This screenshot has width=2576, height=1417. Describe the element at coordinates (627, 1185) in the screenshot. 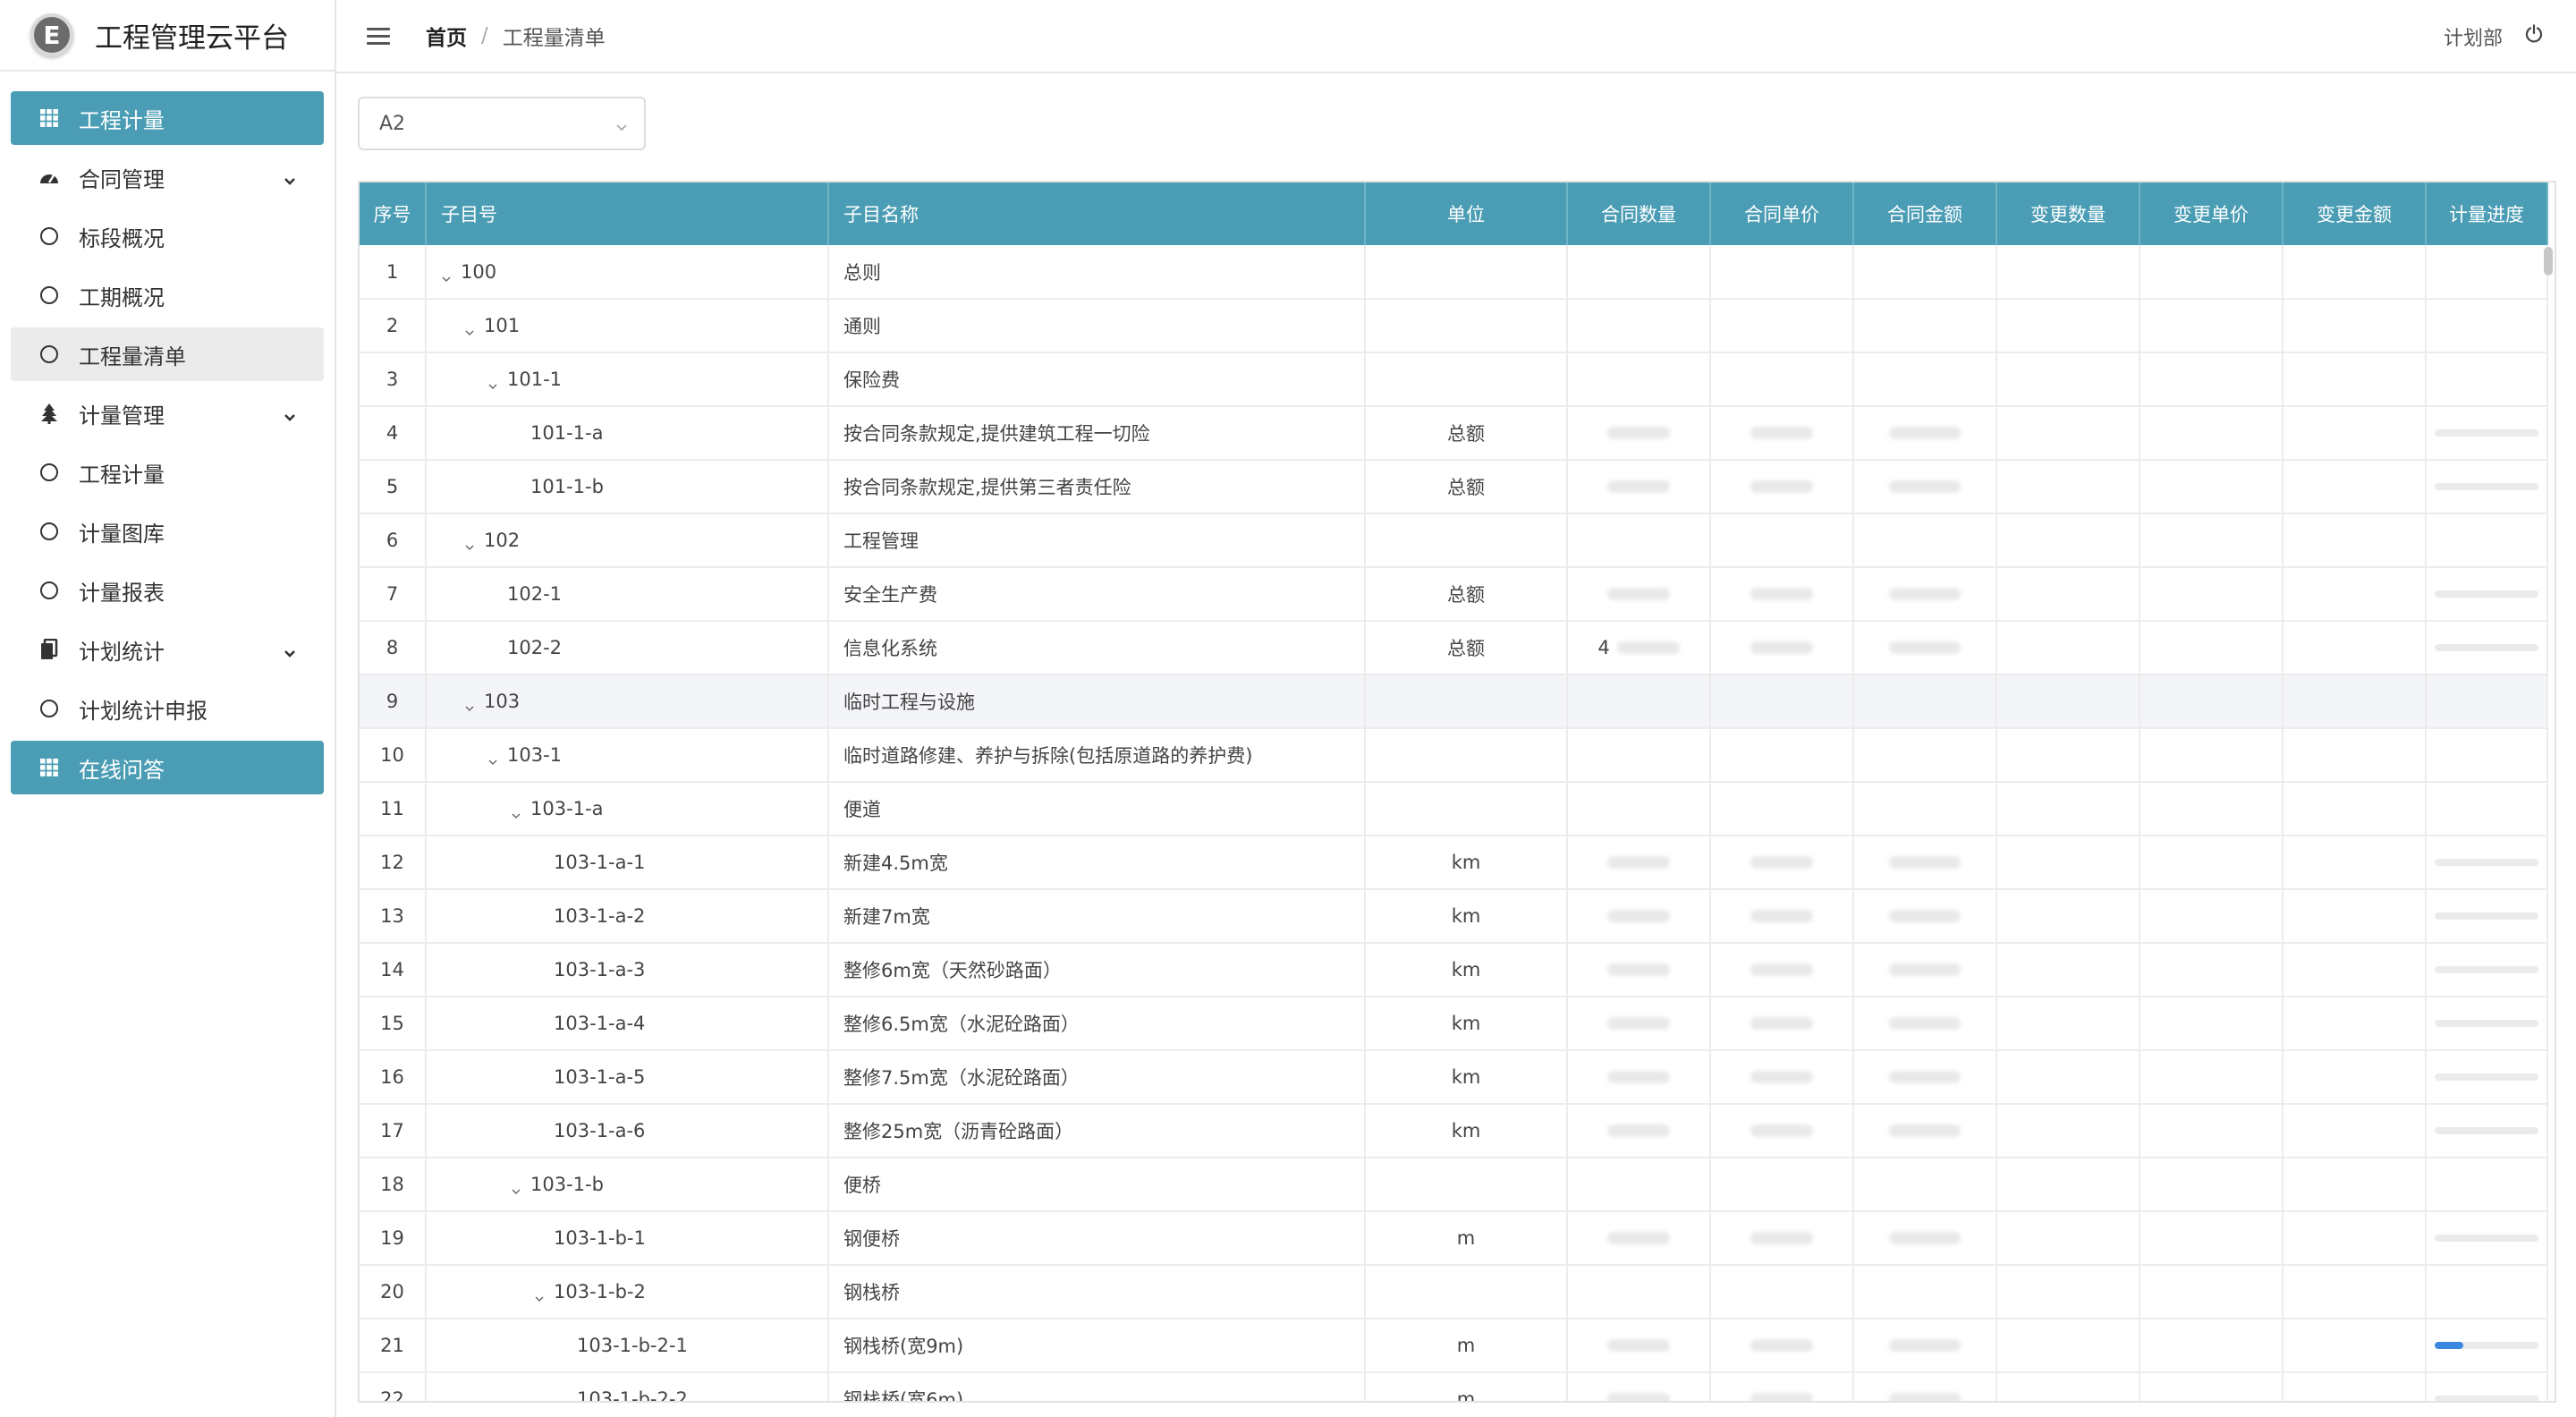

I see `item-code-cell: 103-1-b` at that location.